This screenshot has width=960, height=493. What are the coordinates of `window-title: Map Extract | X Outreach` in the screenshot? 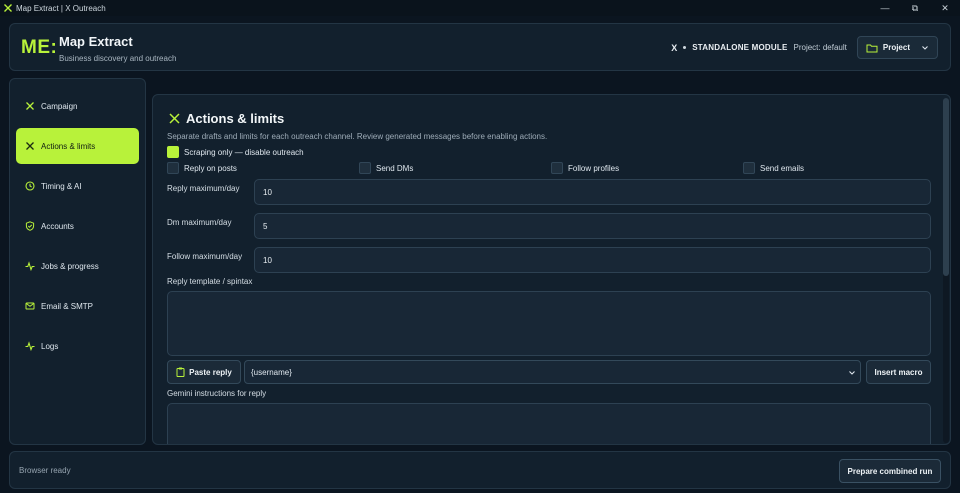 It's located at (61, 8).